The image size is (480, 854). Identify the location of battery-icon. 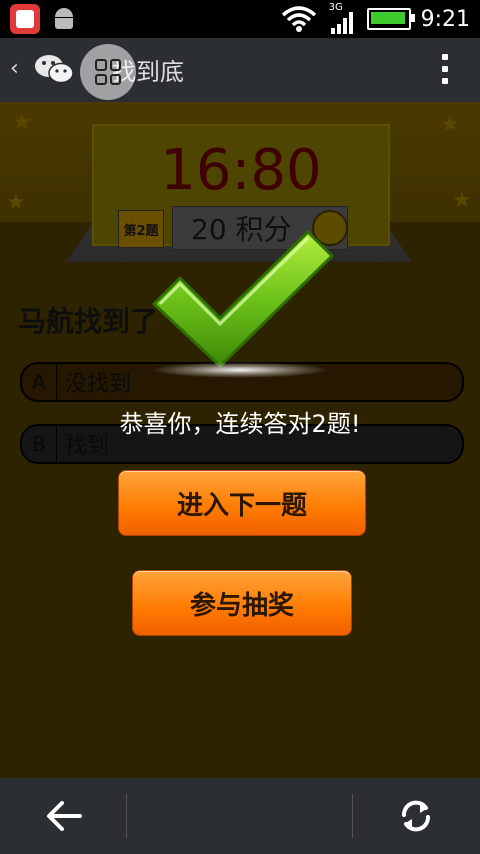
(390, 19).